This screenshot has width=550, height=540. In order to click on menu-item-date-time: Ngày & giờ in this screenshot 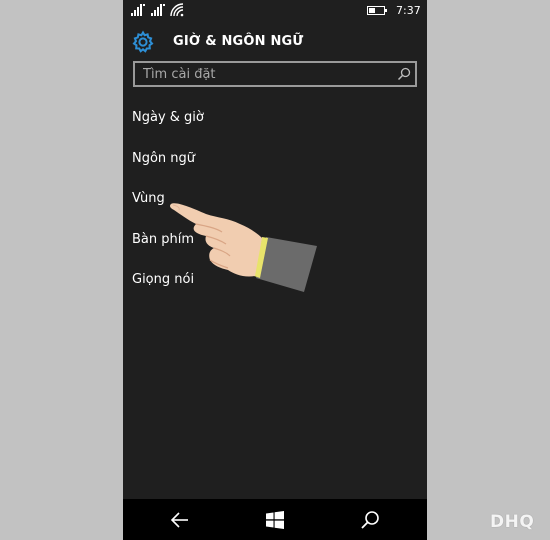, I will do `click(272, 128)`.